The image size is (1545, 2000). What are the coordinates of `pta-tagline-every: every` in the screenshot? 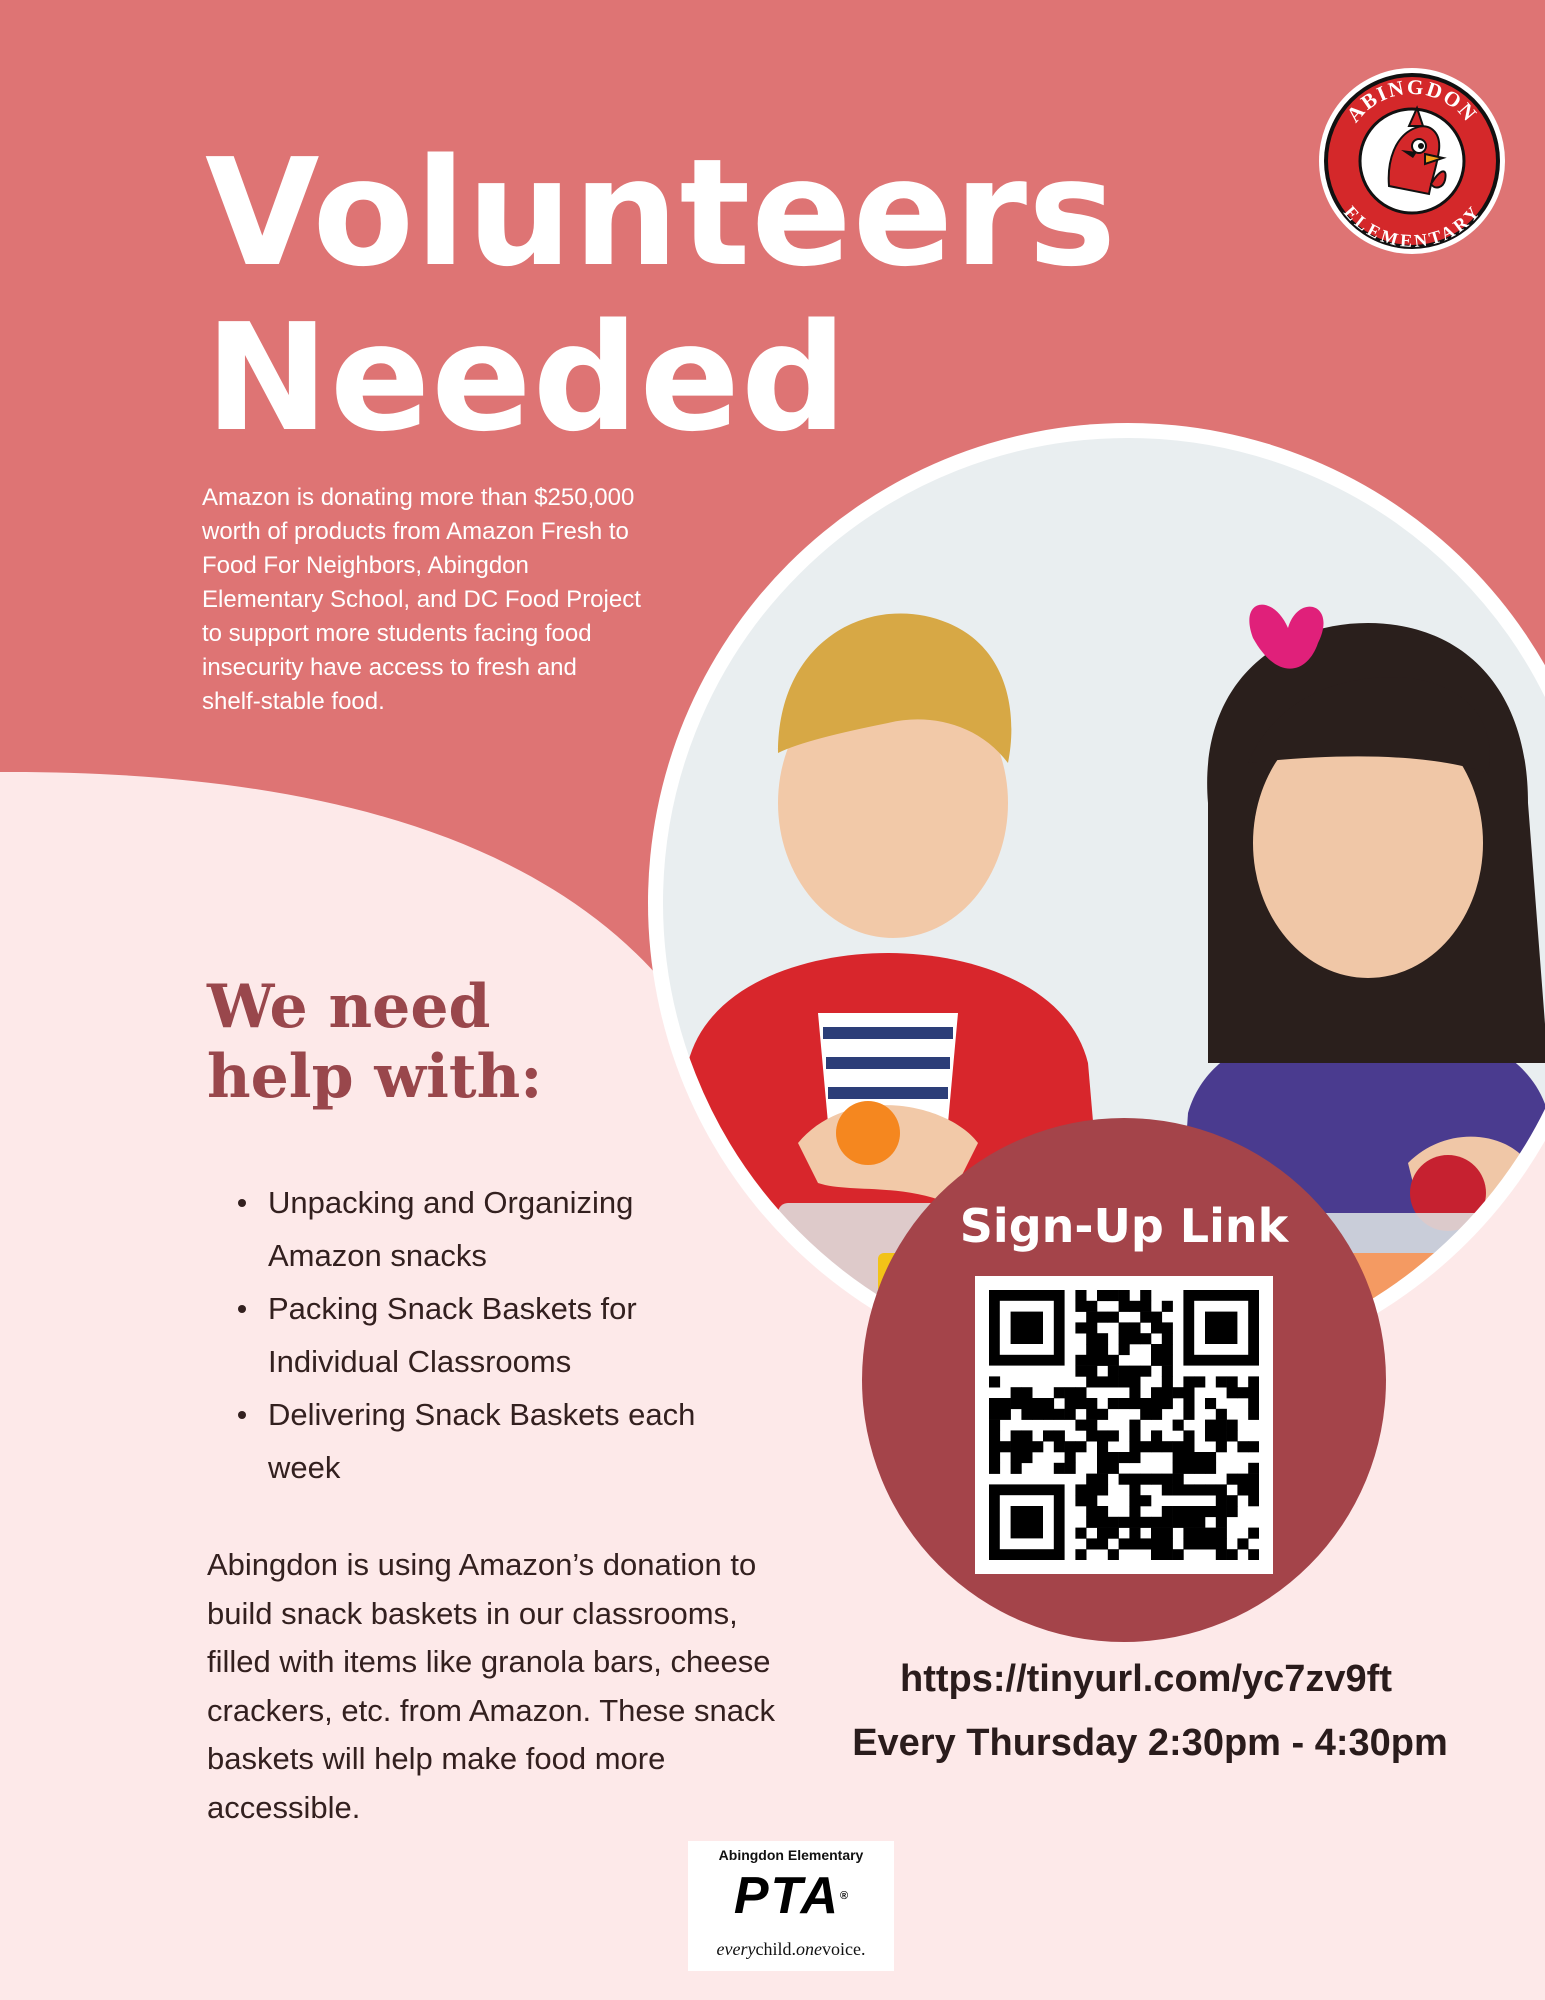 It's located at (736, 1949).